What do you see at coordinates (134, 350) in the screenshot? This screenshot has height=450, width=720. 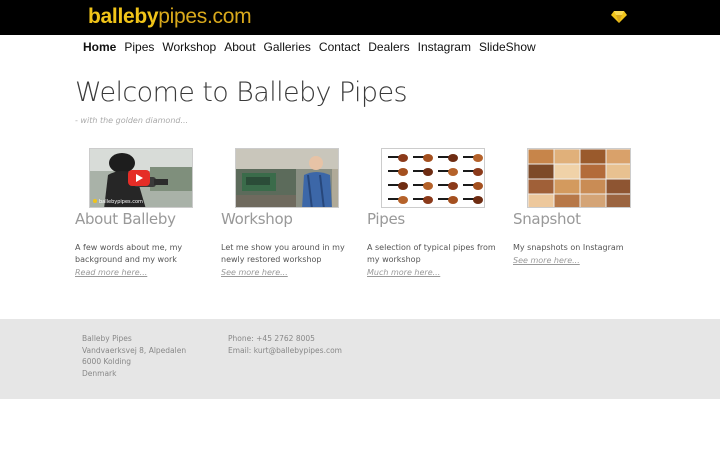 I see `footer-street: Vandvaerksvej 8, Alpedalen` at bounding box center [134, 350].